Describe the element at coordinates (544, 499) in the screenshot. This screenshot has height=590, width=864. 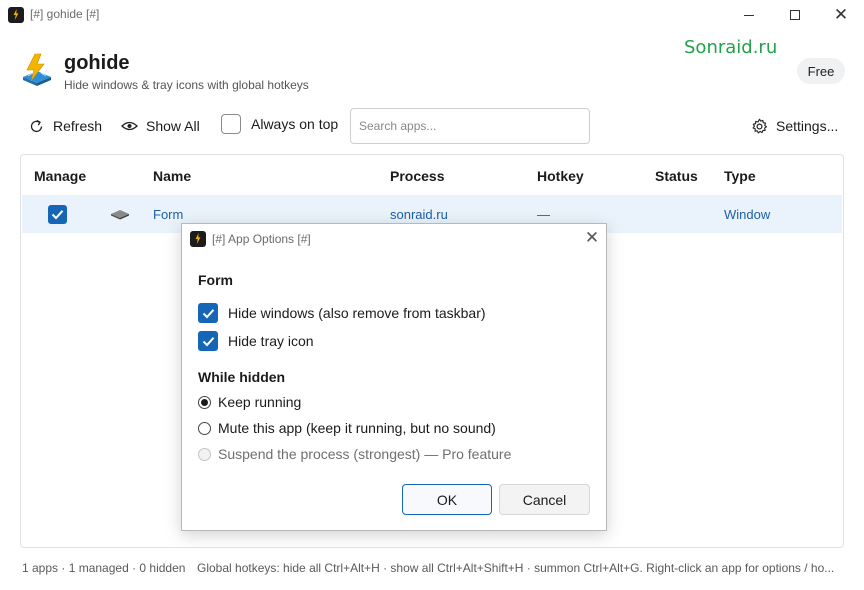
I see `cancel-button: Cancel` at that location.